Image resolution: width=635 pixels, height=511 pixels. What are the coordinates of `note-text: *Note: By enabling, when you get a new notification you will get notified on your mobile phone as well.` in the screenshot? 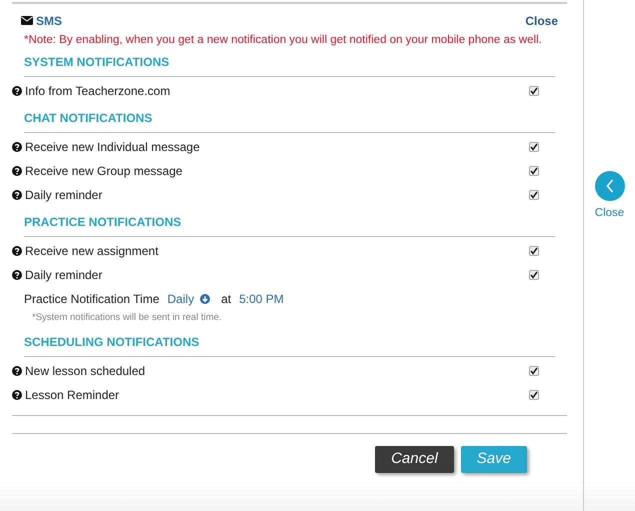 It's located at (283, 40).